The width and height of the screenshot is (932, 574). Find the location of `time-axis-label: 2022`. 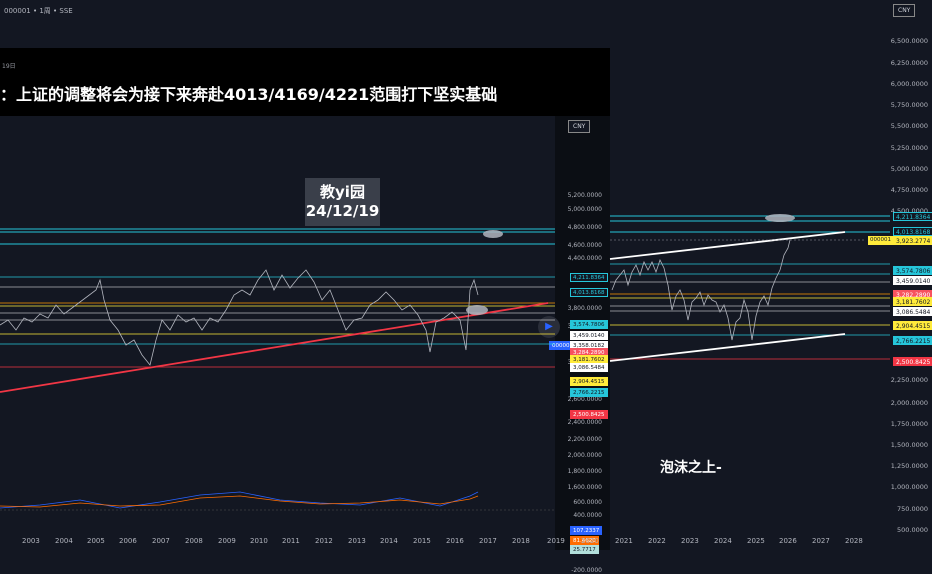

time-axis-label: 2022 is located at coordinates (657, 541).